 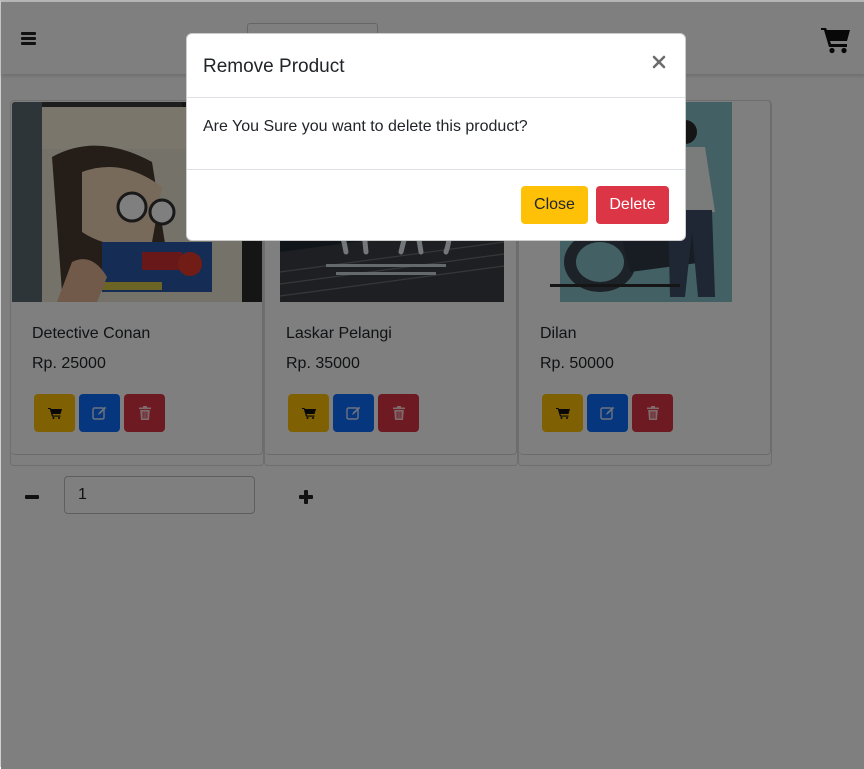 I want to click on modal-title: Remove Product, so click(x=274, y=66).